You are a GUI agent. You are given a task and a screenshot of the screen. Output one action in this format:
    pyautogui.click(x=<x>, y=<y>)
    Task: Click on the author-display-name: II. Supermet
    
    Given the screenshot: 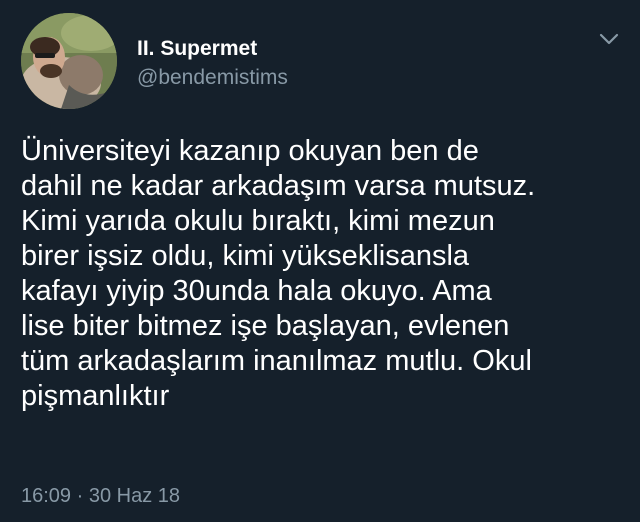 What is the action you would take?
    pyautogui.click(x=197, y=49)
    